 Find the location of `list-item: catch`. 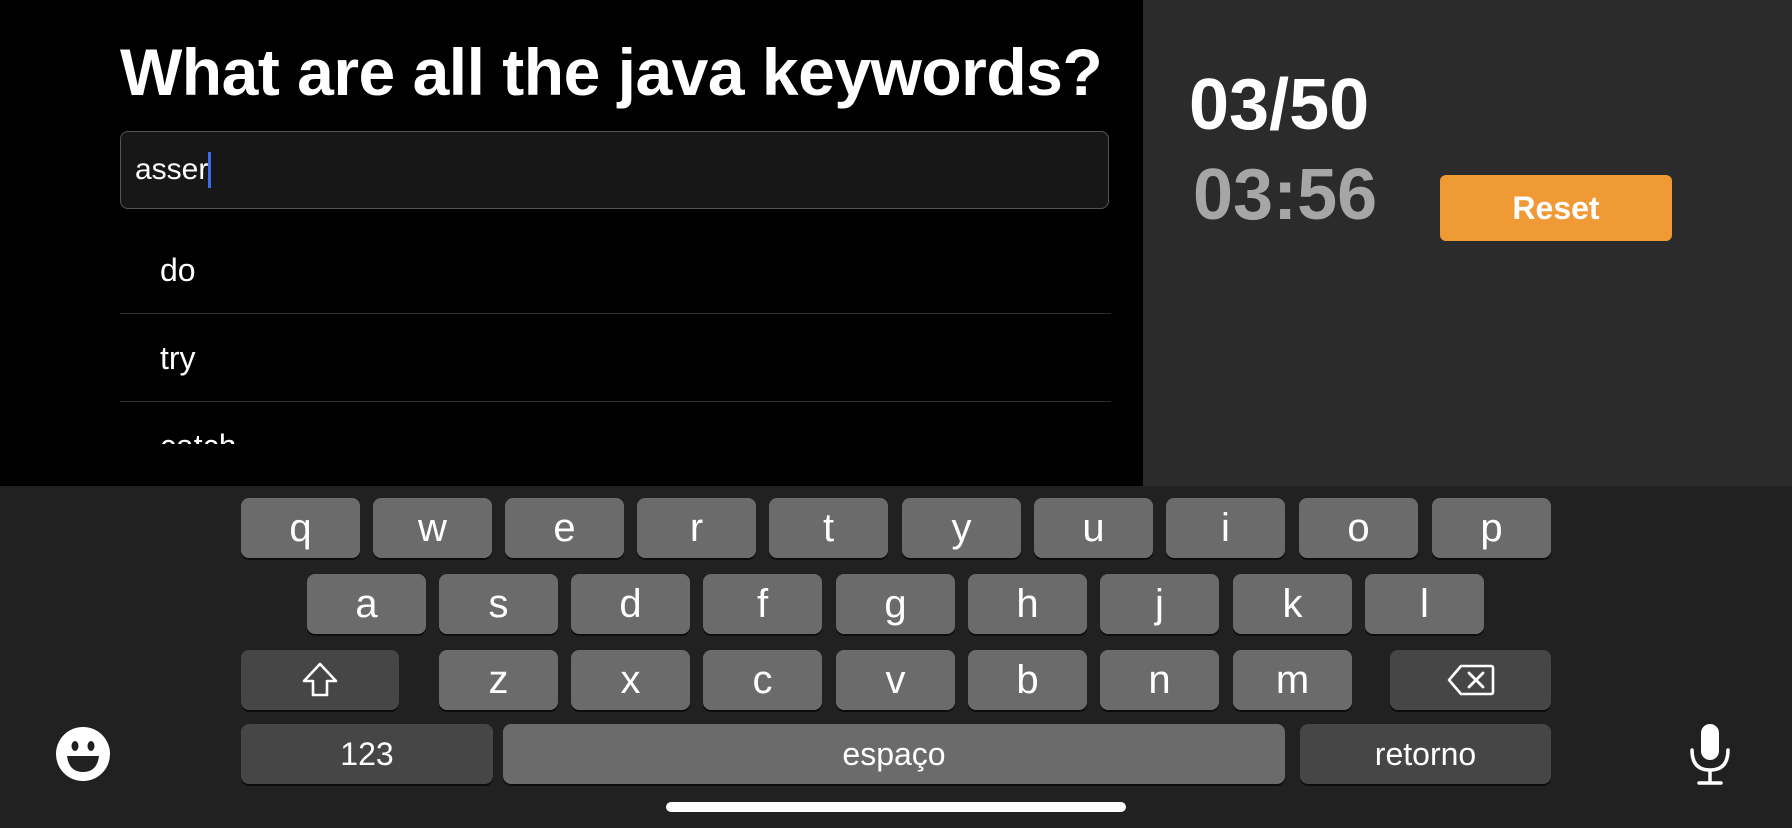

list-item: catch is located at coordinates (615, 423).